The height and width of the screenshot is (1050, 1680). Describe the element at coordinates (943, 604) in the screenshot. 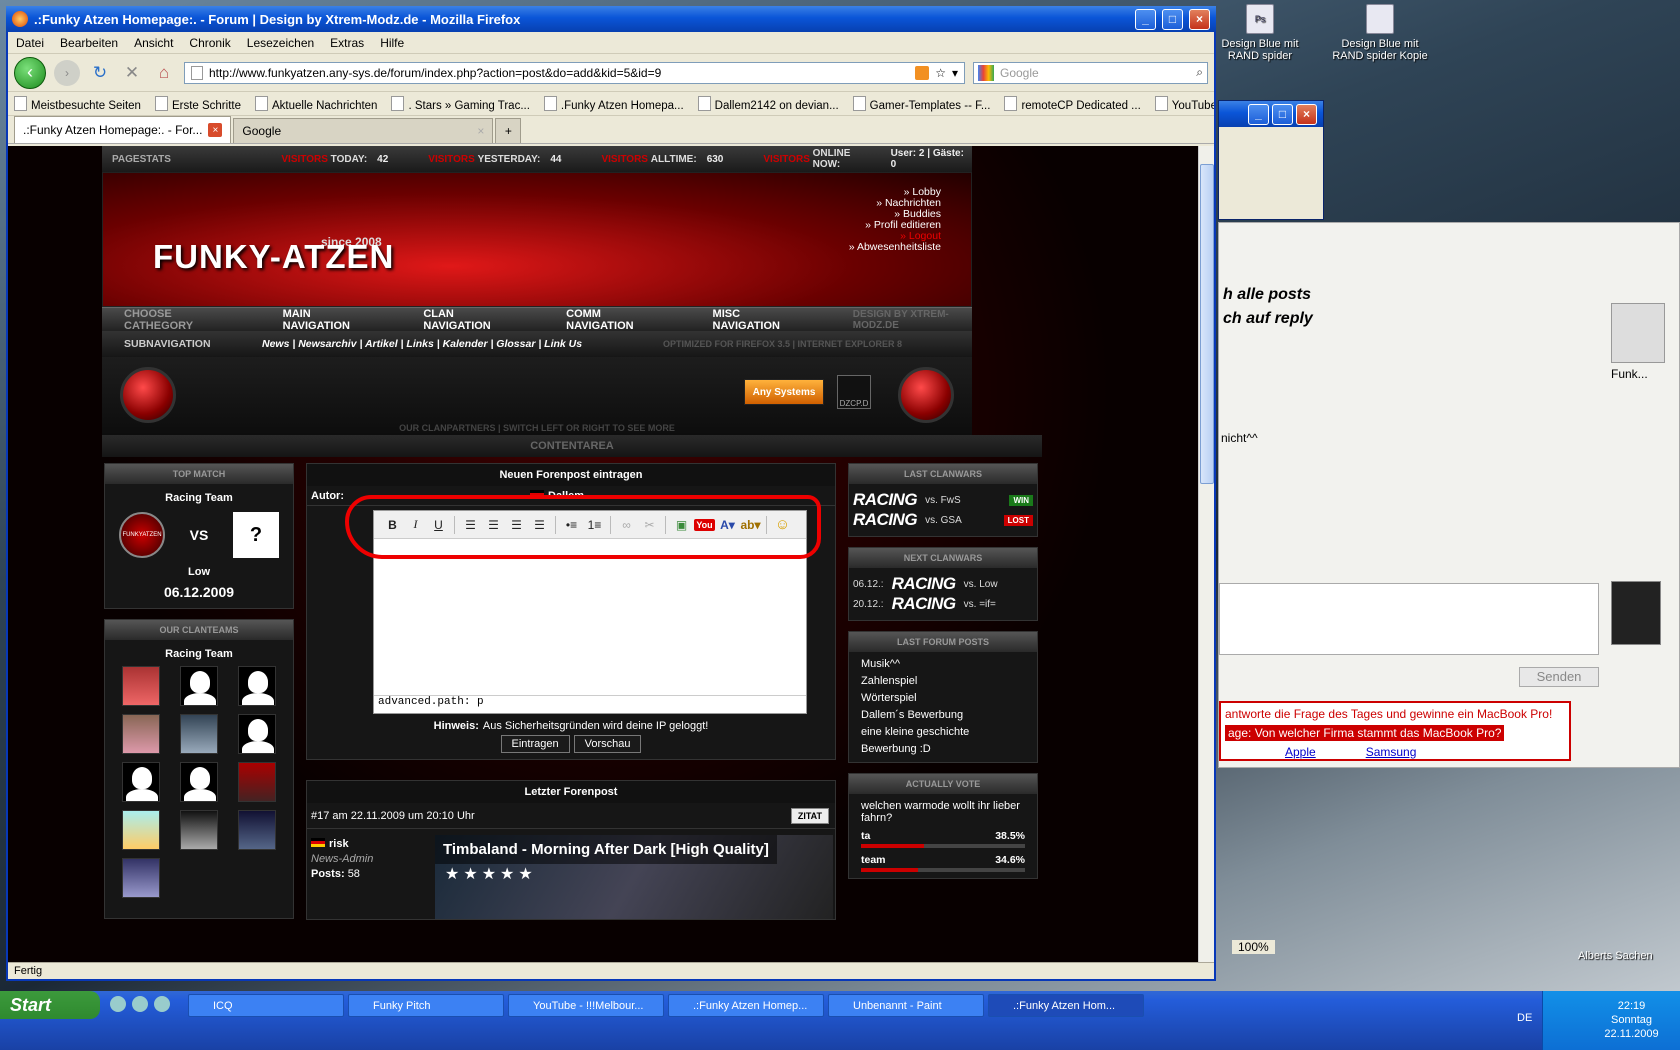

I see `clanwar-row: 20.12.: RACING vs. =if=` at that location.